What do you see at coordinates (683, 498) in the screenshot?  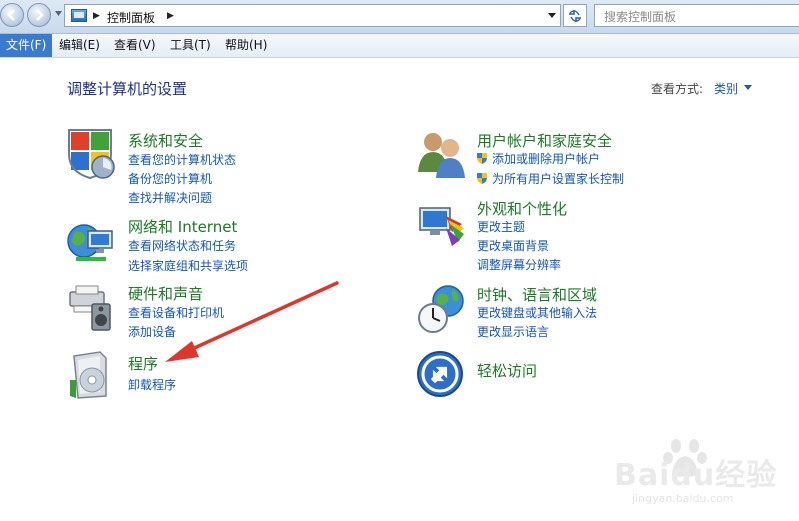 I see `watermark-url: jingyan.baidu.com` at bounding box center [683, 498].